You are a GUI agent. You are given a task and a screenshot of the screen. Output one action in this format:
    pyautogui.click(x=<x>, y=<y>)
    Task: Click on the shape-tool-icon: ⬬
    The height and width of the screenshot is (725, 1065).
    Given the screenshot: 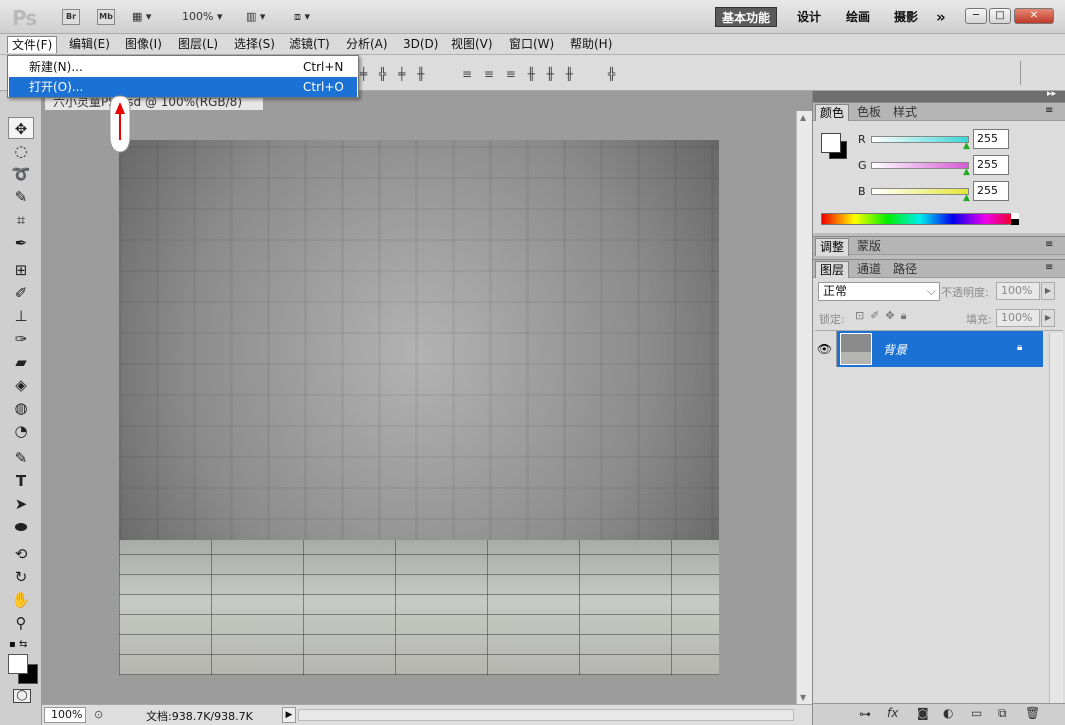 What is the action you would take?
    pyautogui.click(x=21, y=527)
    